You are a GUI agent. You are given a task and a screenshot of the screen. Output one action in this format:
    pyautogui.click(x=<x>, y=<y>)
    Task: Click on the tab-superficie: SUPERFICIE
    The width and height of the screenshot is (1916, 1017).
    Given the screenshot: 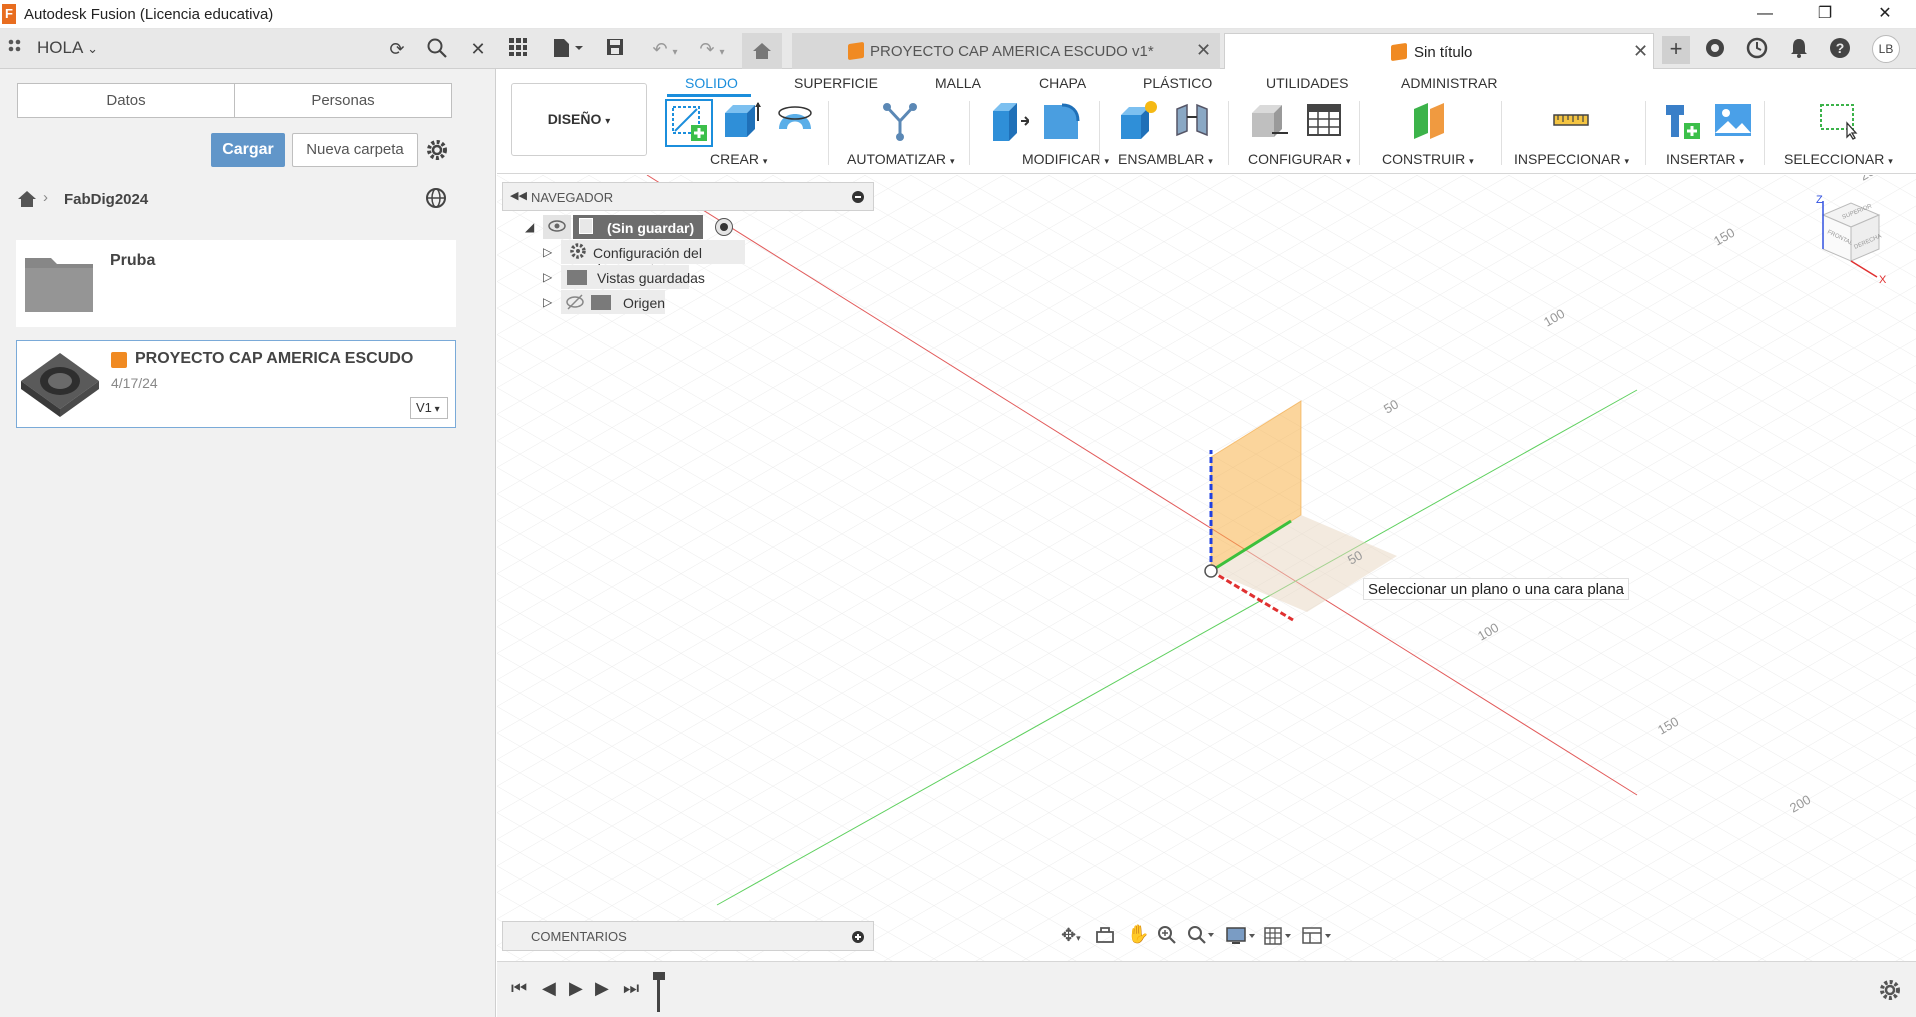 What is the action you would take?
    pyautogui.click(x=836, y=83)
    